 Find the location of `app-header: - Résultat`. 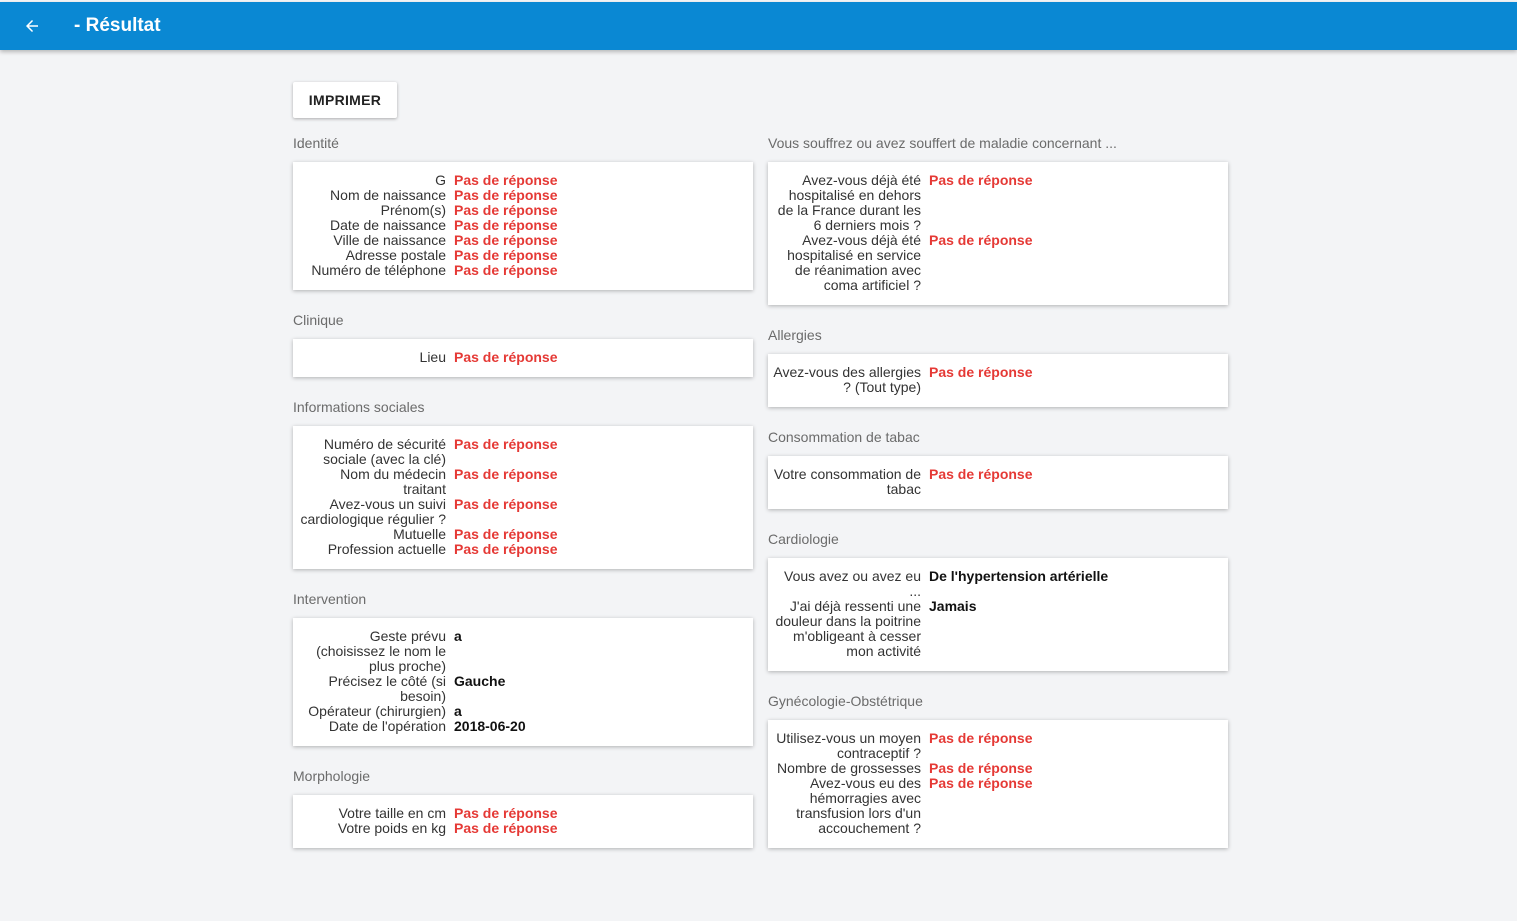

app-header: - Résultat is located at coordinates (758, 26).